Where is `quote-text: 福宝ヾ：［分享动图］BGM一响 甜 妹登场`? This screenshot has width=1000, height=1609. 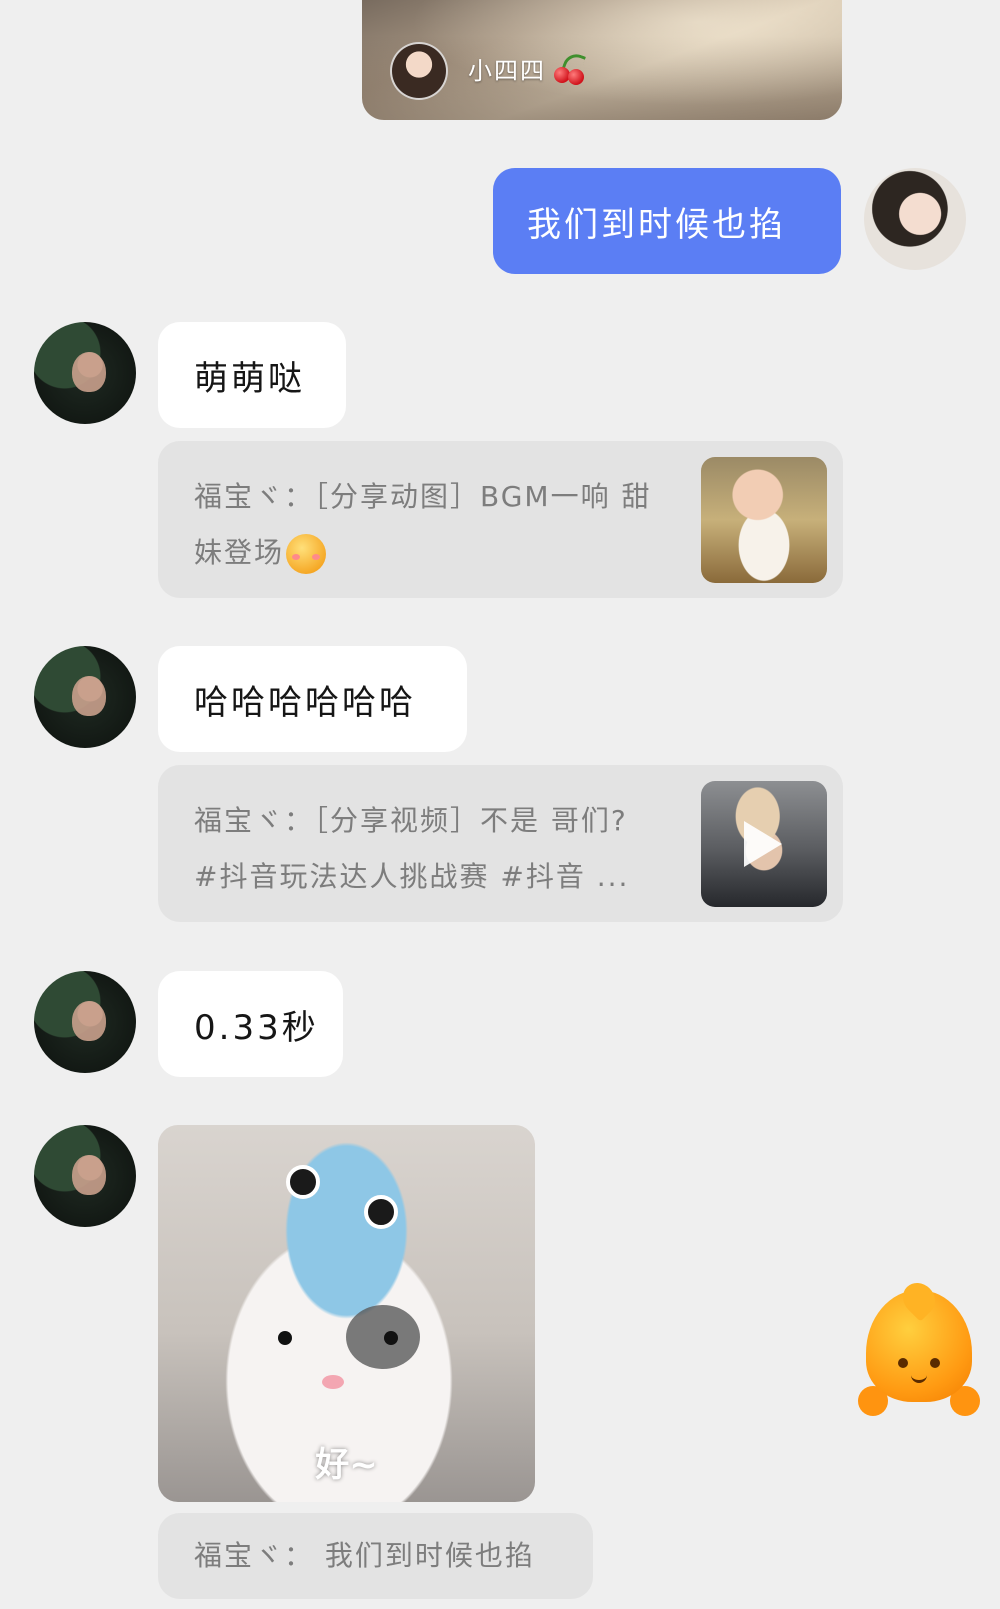 quote-text: 福宝ヾ：［分享动图］BGM一响 甜 妹登场 is located at coordinates (434, 525).